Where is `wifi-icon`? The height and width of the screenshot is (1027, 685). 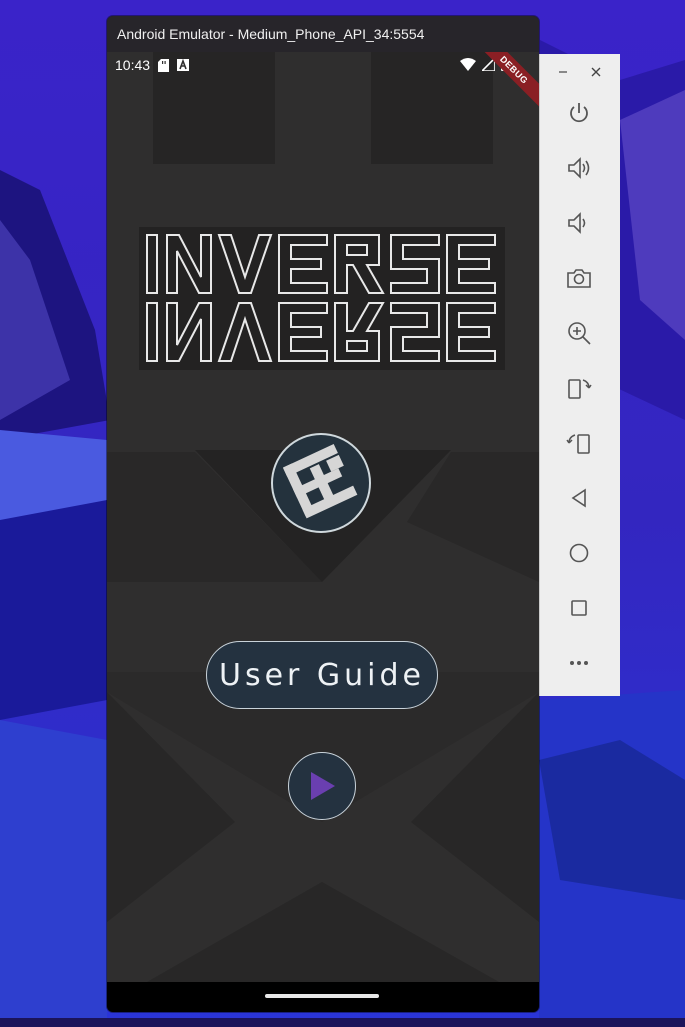 wifi-icon is located at coordinates (468, 65).